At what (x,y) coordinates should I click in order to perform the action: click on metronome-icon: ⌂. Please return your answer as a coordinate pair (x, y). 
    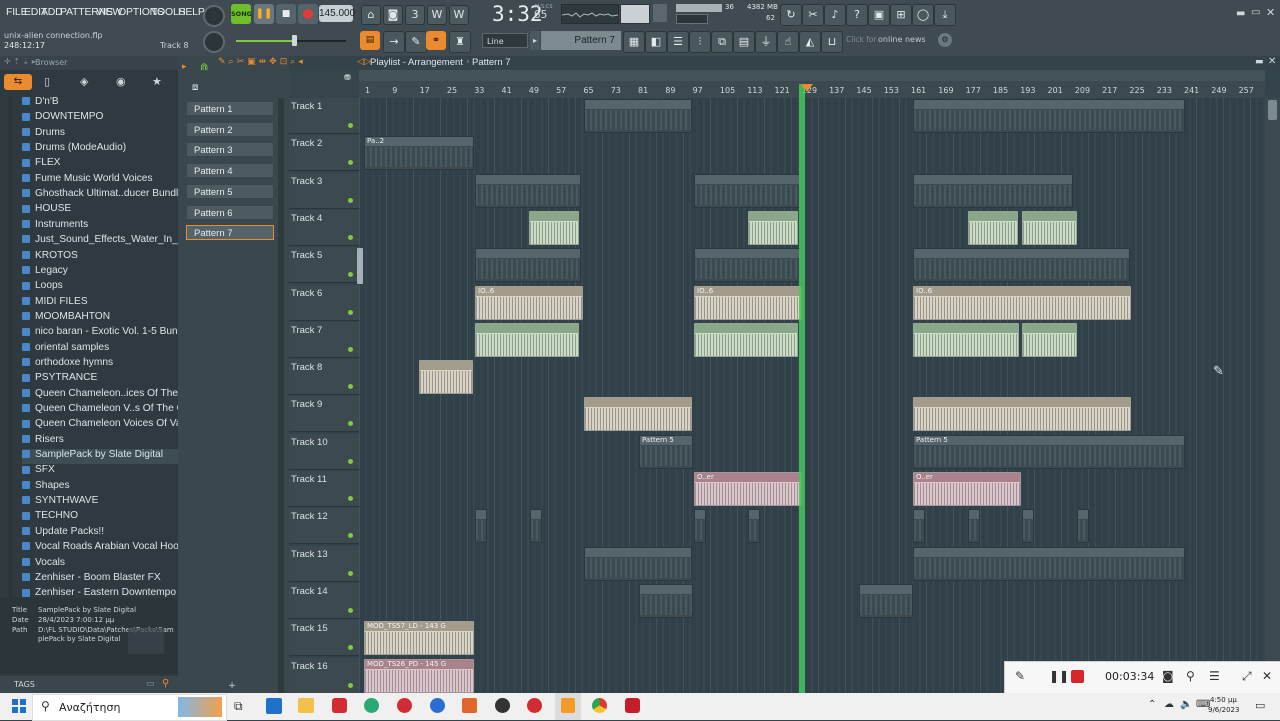
    Looking at the image, I should click on (371, 15).